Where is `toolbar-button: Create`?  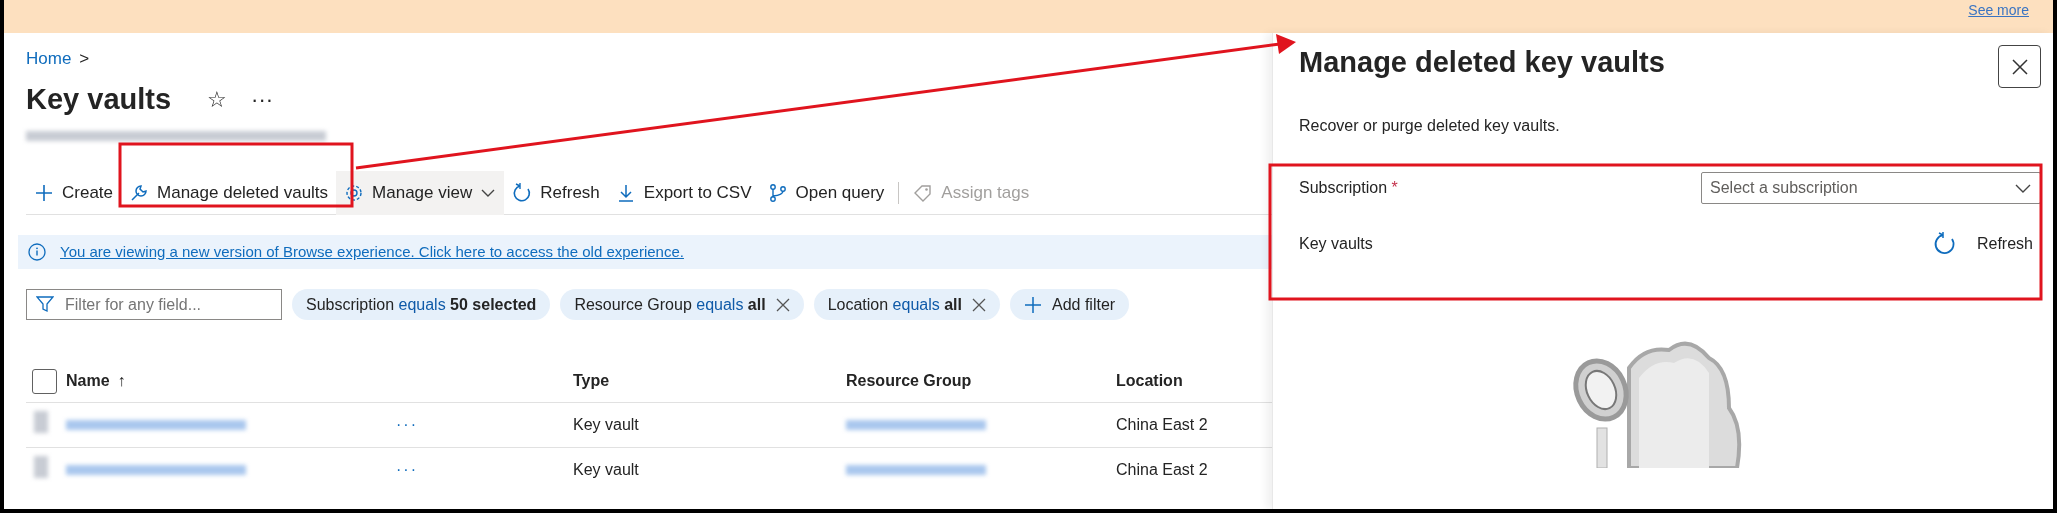
toolbar-button: Create is located at coordinates (74, 192).